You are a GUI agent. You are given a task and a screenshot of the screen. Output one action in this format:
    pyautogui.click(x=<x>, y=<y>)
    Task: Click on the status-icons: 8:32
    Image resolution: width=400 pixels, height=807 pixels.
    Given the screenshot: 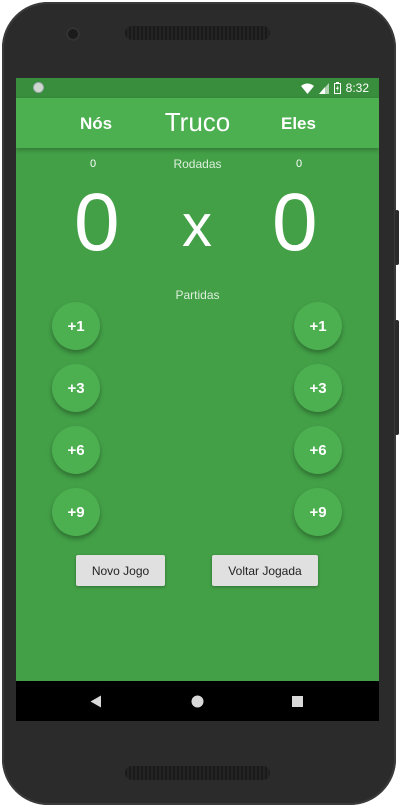 What is the action you would take?
    pyautogui.click(x=334, y=88)
    